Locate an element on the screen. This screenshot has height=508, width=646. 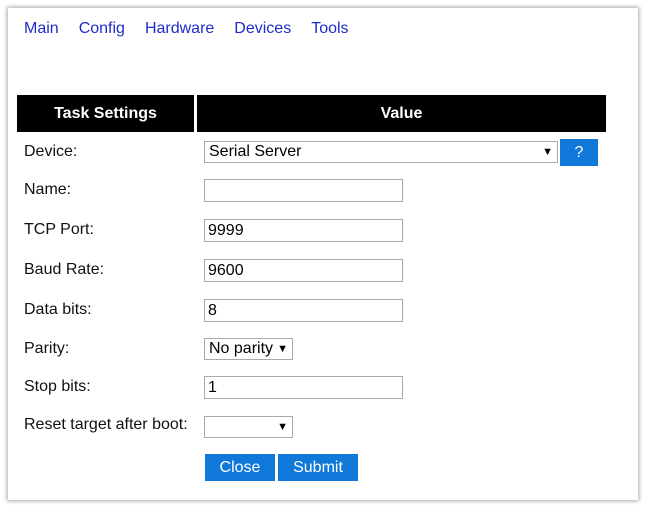
baud-rate-input: 9600 is located at coordinates (303, 270).